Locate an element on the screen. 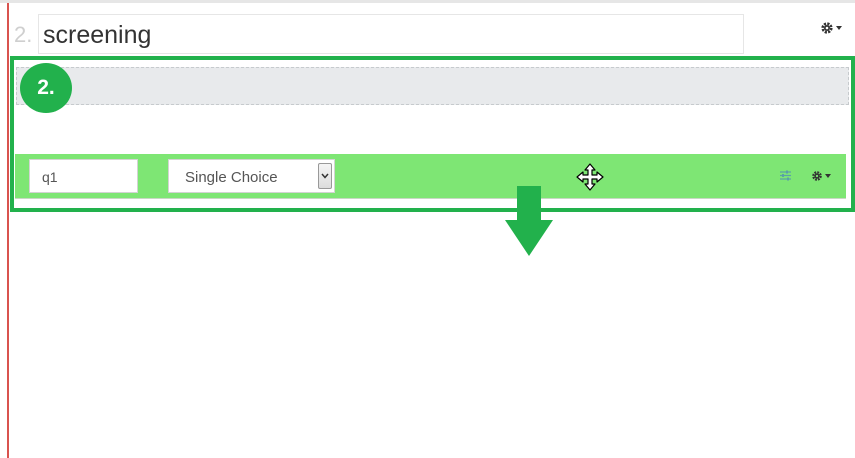 This screenshot has height=458, width=855. left-edge-rule is located at coordinates (8, 230).